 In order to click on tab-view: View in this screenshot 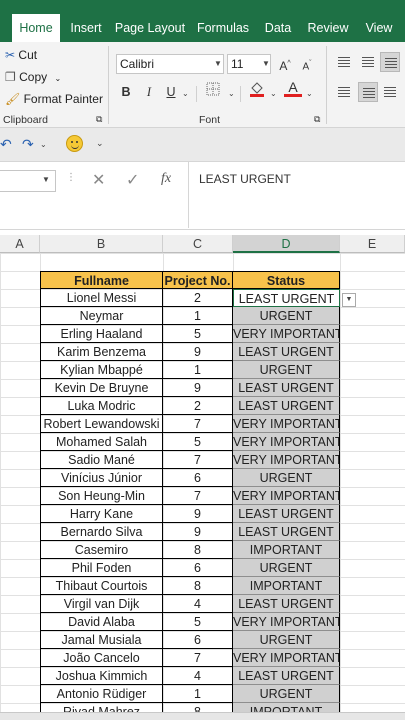, I will do `click(379, 28)`.